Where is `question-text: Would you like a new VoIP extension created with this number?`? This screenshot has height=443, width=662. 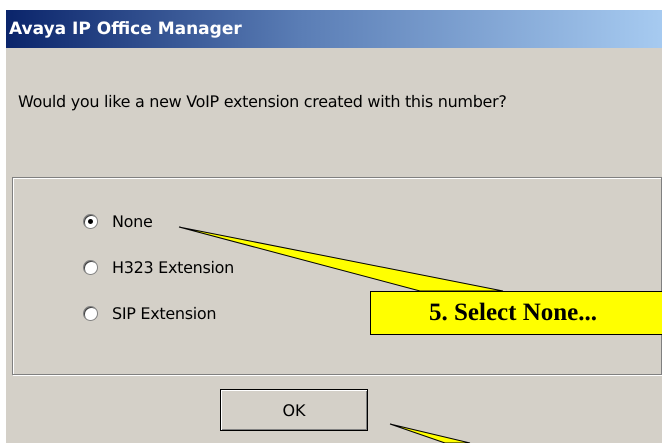
question-text: Would you like a new VoIP extension created with this number? is located at coordinates (263, 101).